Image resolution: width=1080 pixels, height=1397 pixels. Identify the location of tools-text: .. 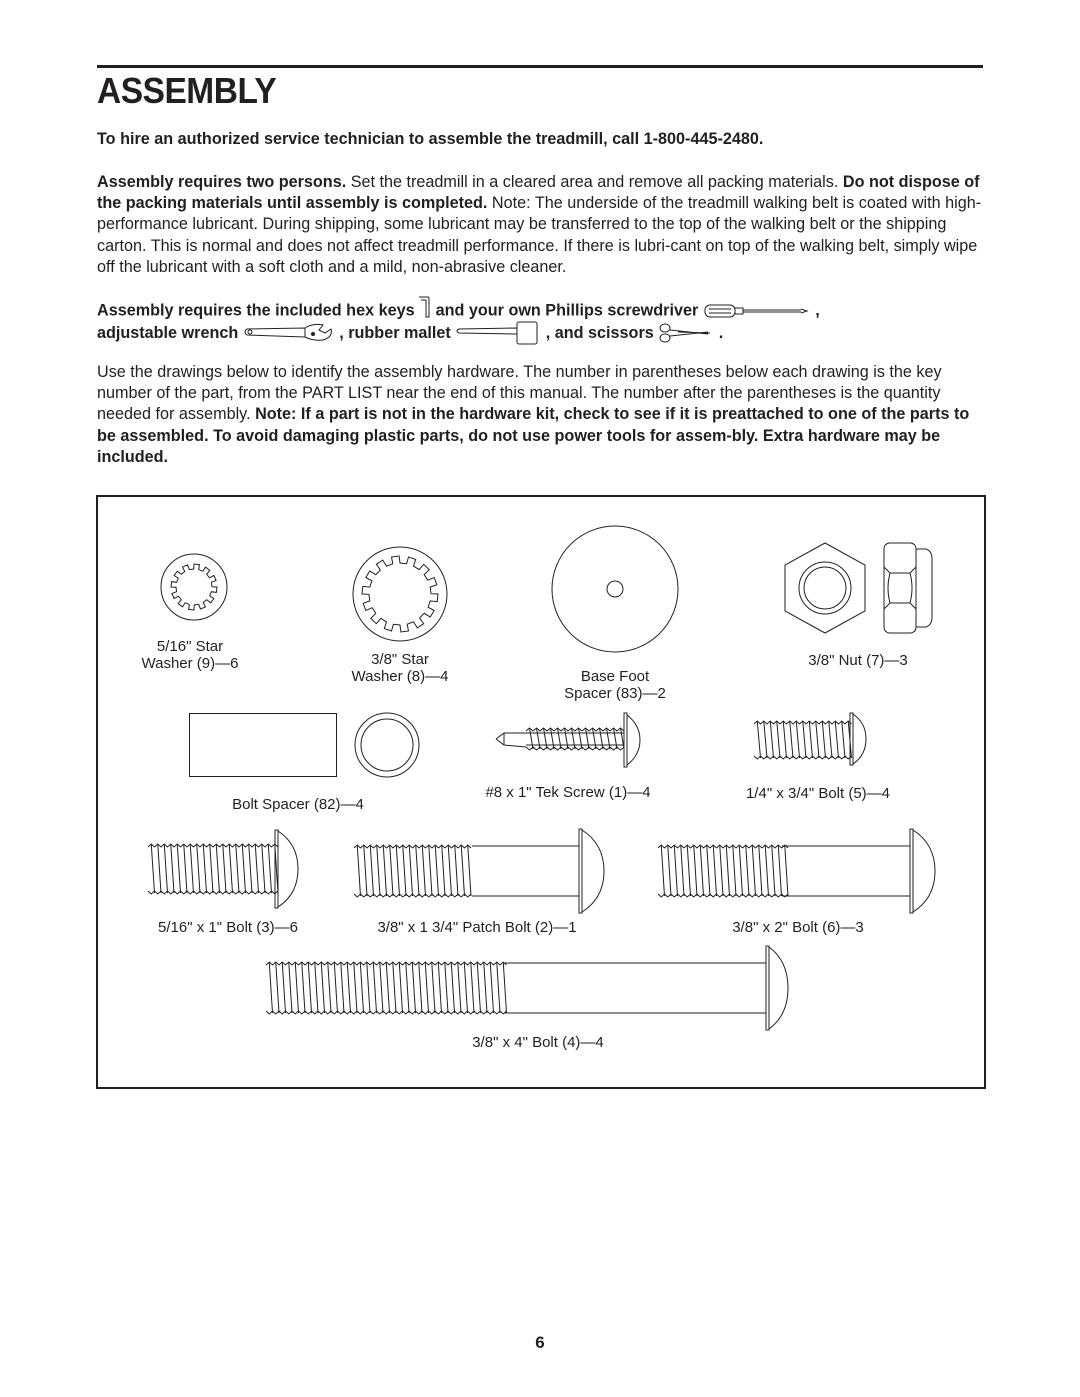
(721, 333).